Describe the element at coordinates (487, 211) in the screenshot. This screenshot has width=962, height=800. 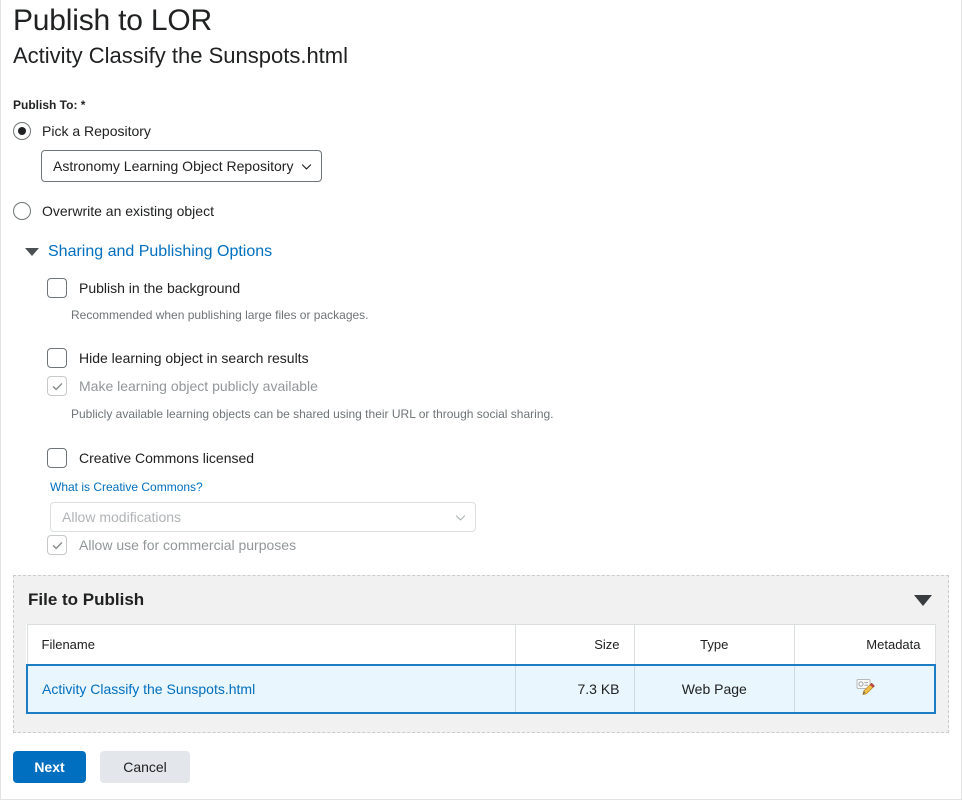
I see `radio-overwrite-existing-object: Overwrite an existing object` at that location.